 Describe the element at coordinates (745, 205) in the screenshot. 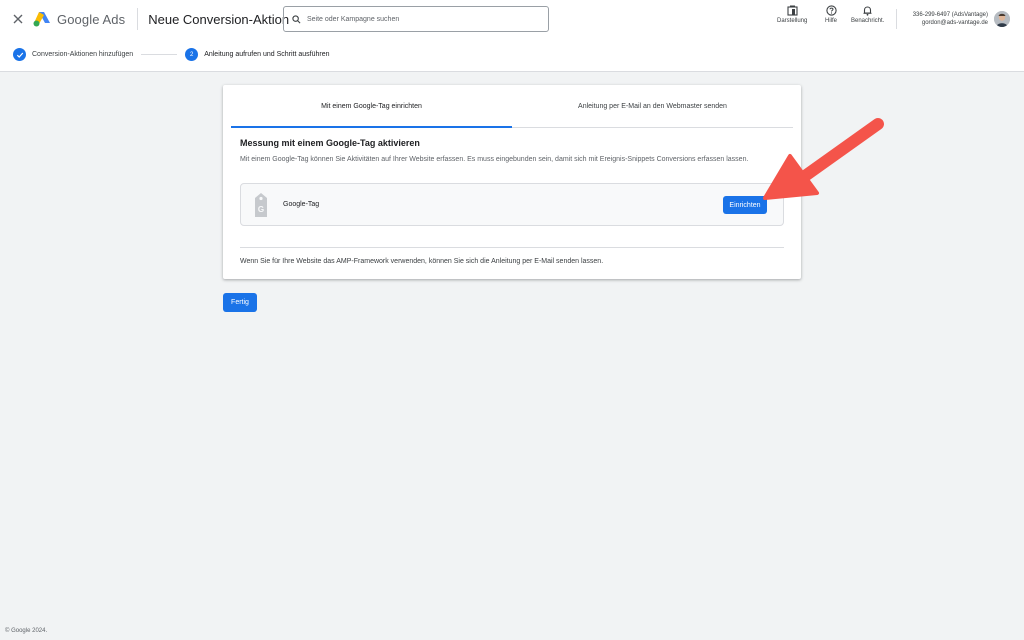

I see `setup-button: Einrichten` at that location.